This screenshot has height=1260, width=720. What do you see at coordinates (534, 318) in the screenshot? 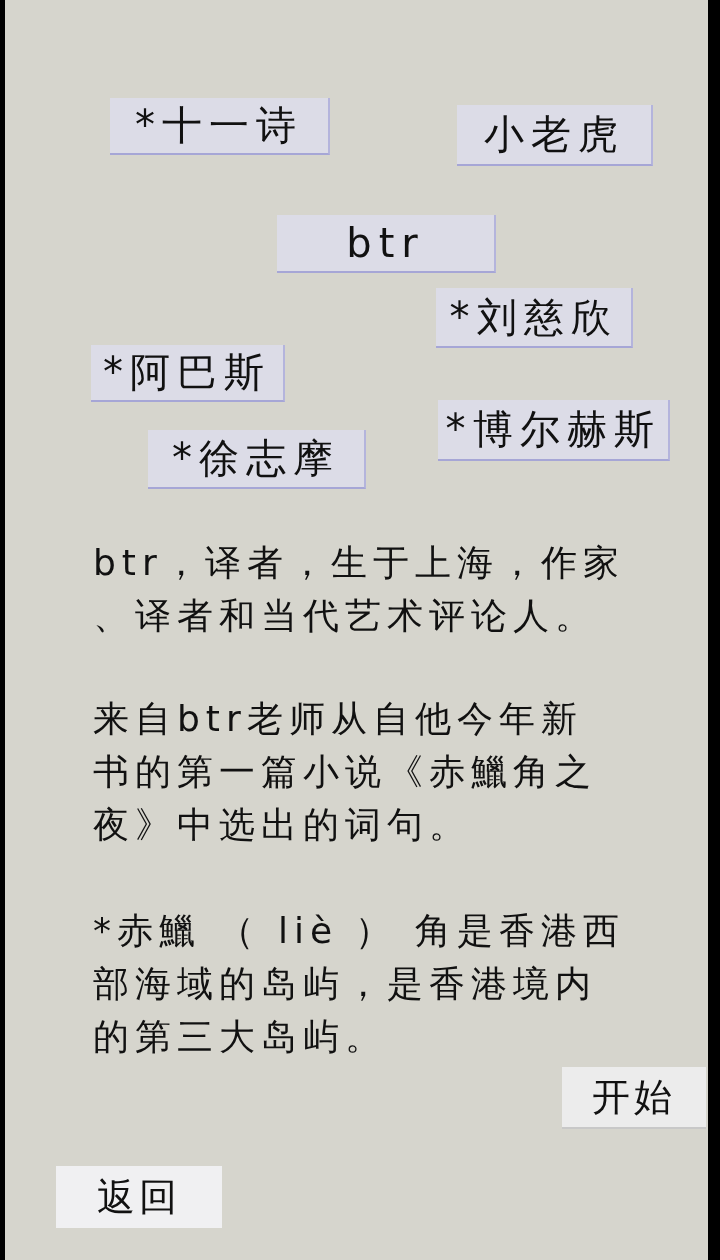
I see `tag-button: *刘慈欣` at bounding box center [534, 318].